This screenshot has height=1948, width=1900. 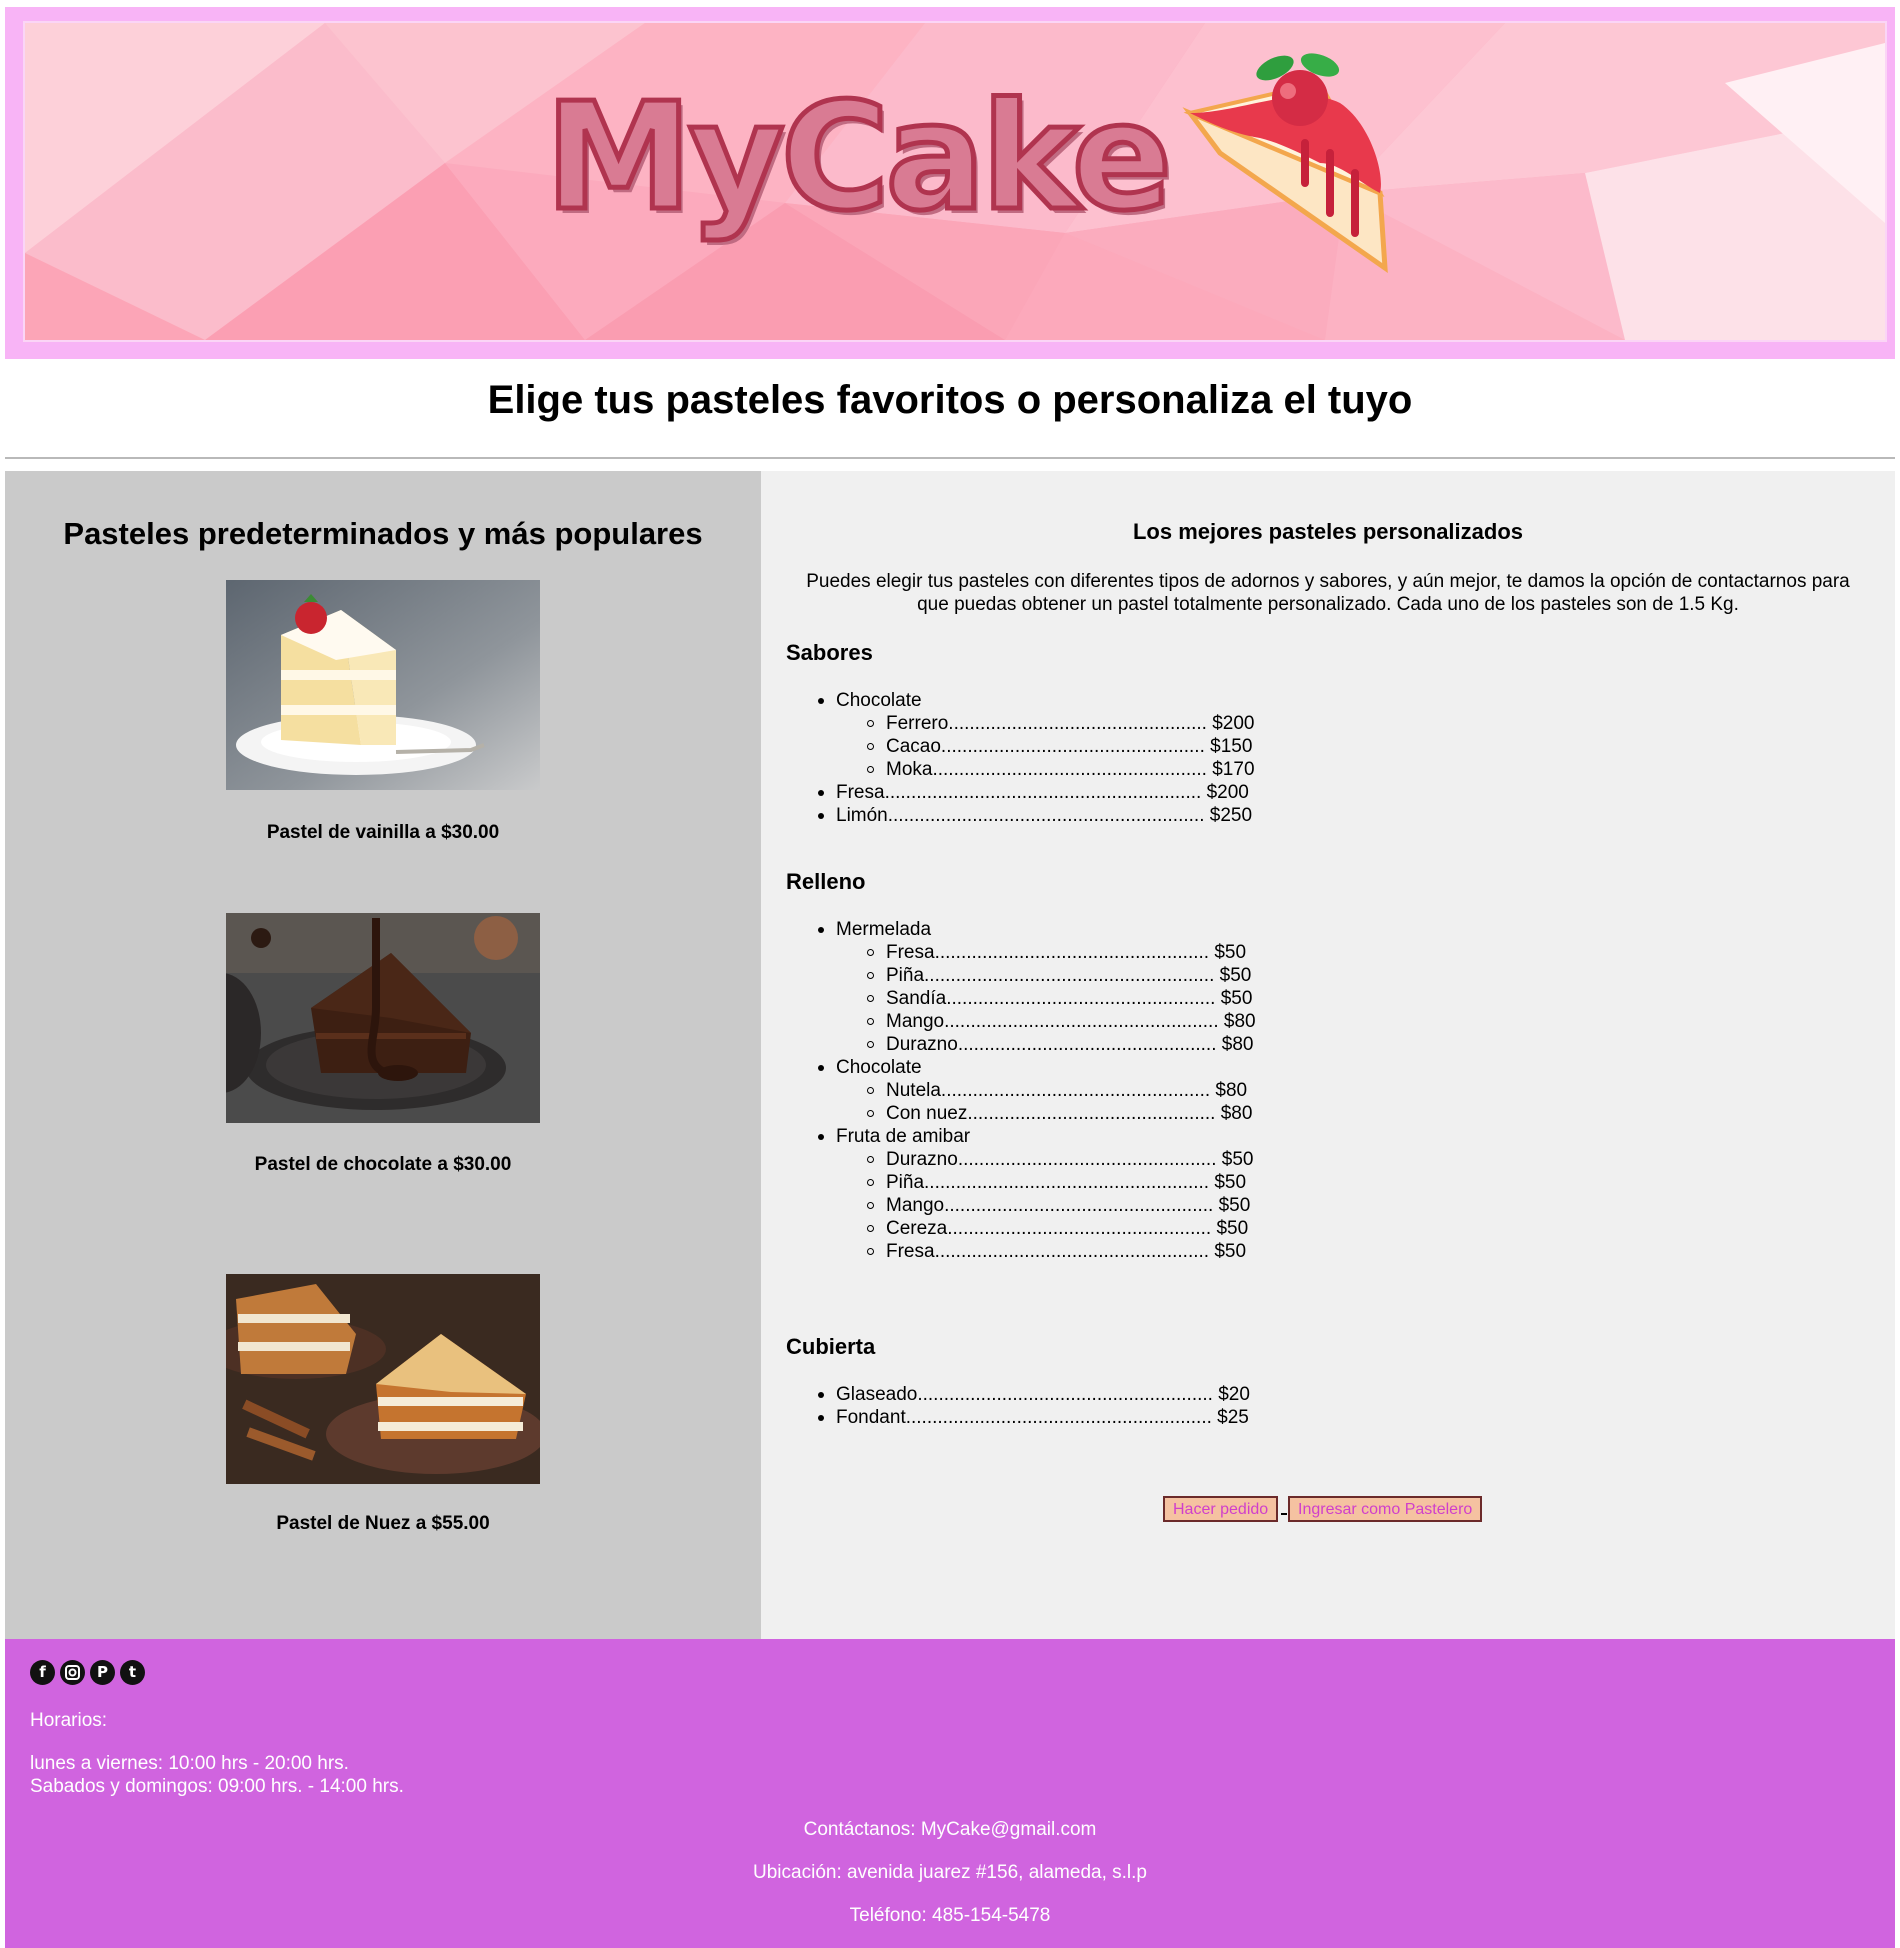 What do you see at coordinates (1385, 1509) in the screenshot?
I see `baker-login-button: Ingresar como Pastelero` at bounding box center [1385, 1509].